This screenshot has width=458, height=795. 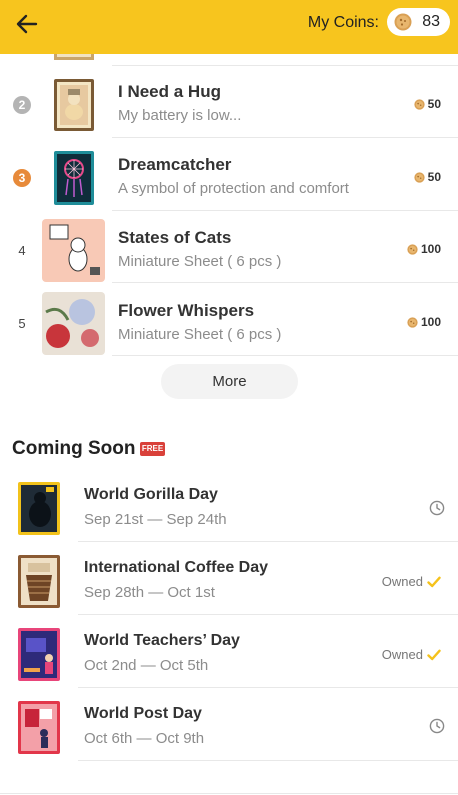 What do you see at coordinates (229, 27) in the screenshot?
I see `top-bar: My Coins: 83` at bounding box center [229, 27].